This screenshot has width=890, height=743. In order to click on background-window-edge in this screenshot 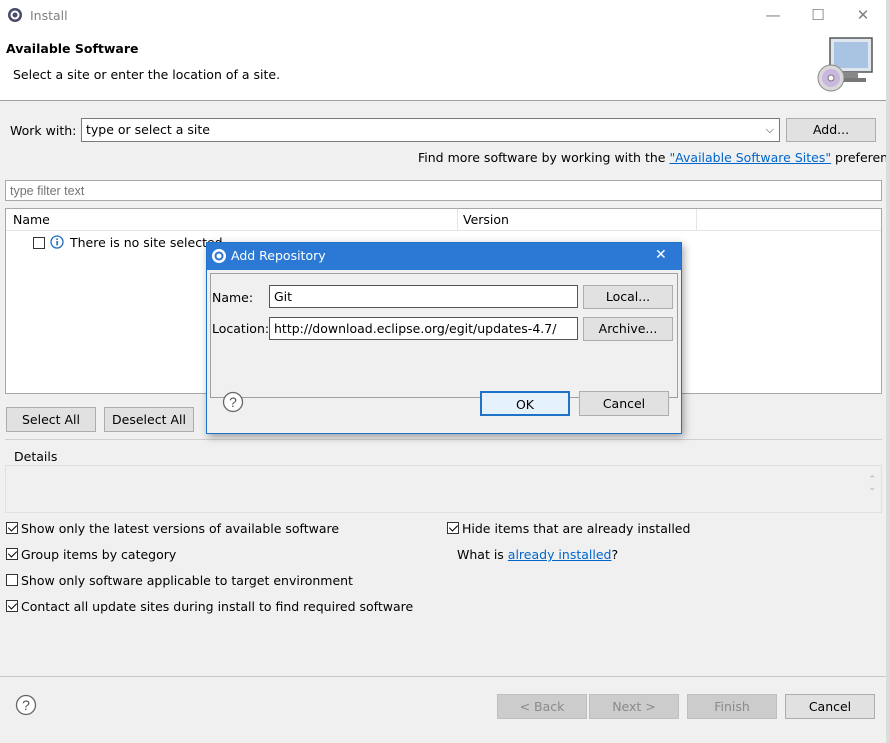, I will do `click(888, 371)`.